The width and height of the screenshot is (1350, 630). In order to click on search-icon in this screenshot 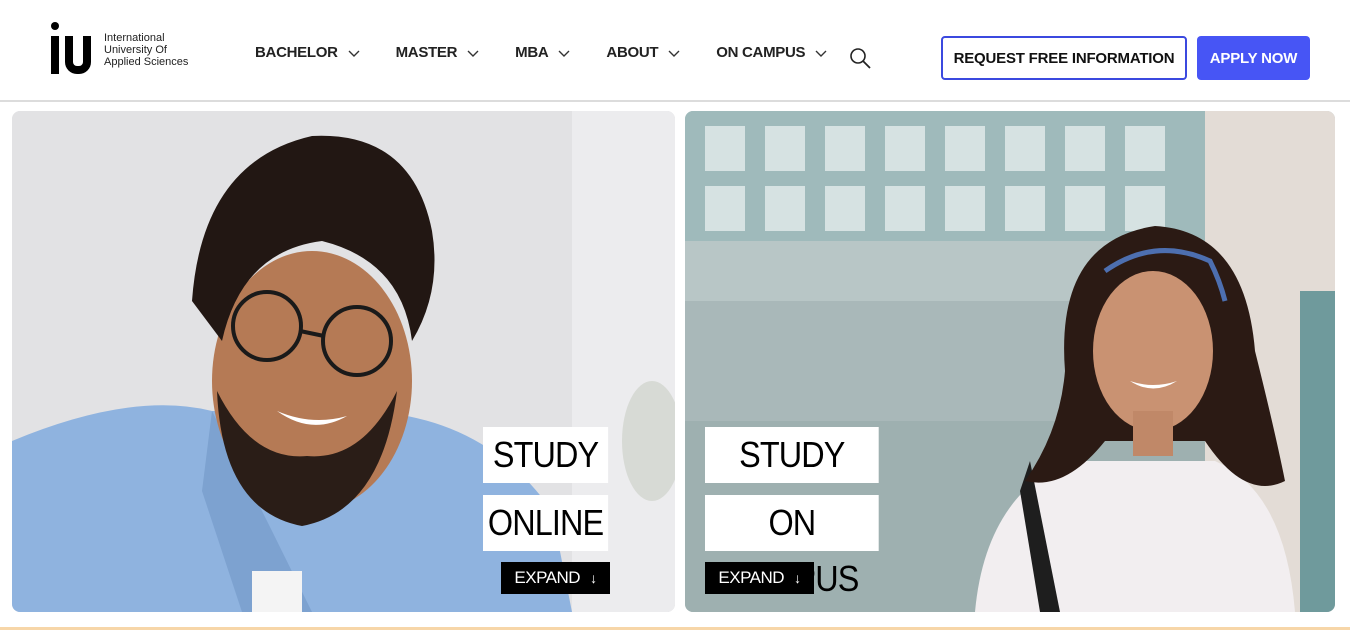, I will do `click(860, 58)`.